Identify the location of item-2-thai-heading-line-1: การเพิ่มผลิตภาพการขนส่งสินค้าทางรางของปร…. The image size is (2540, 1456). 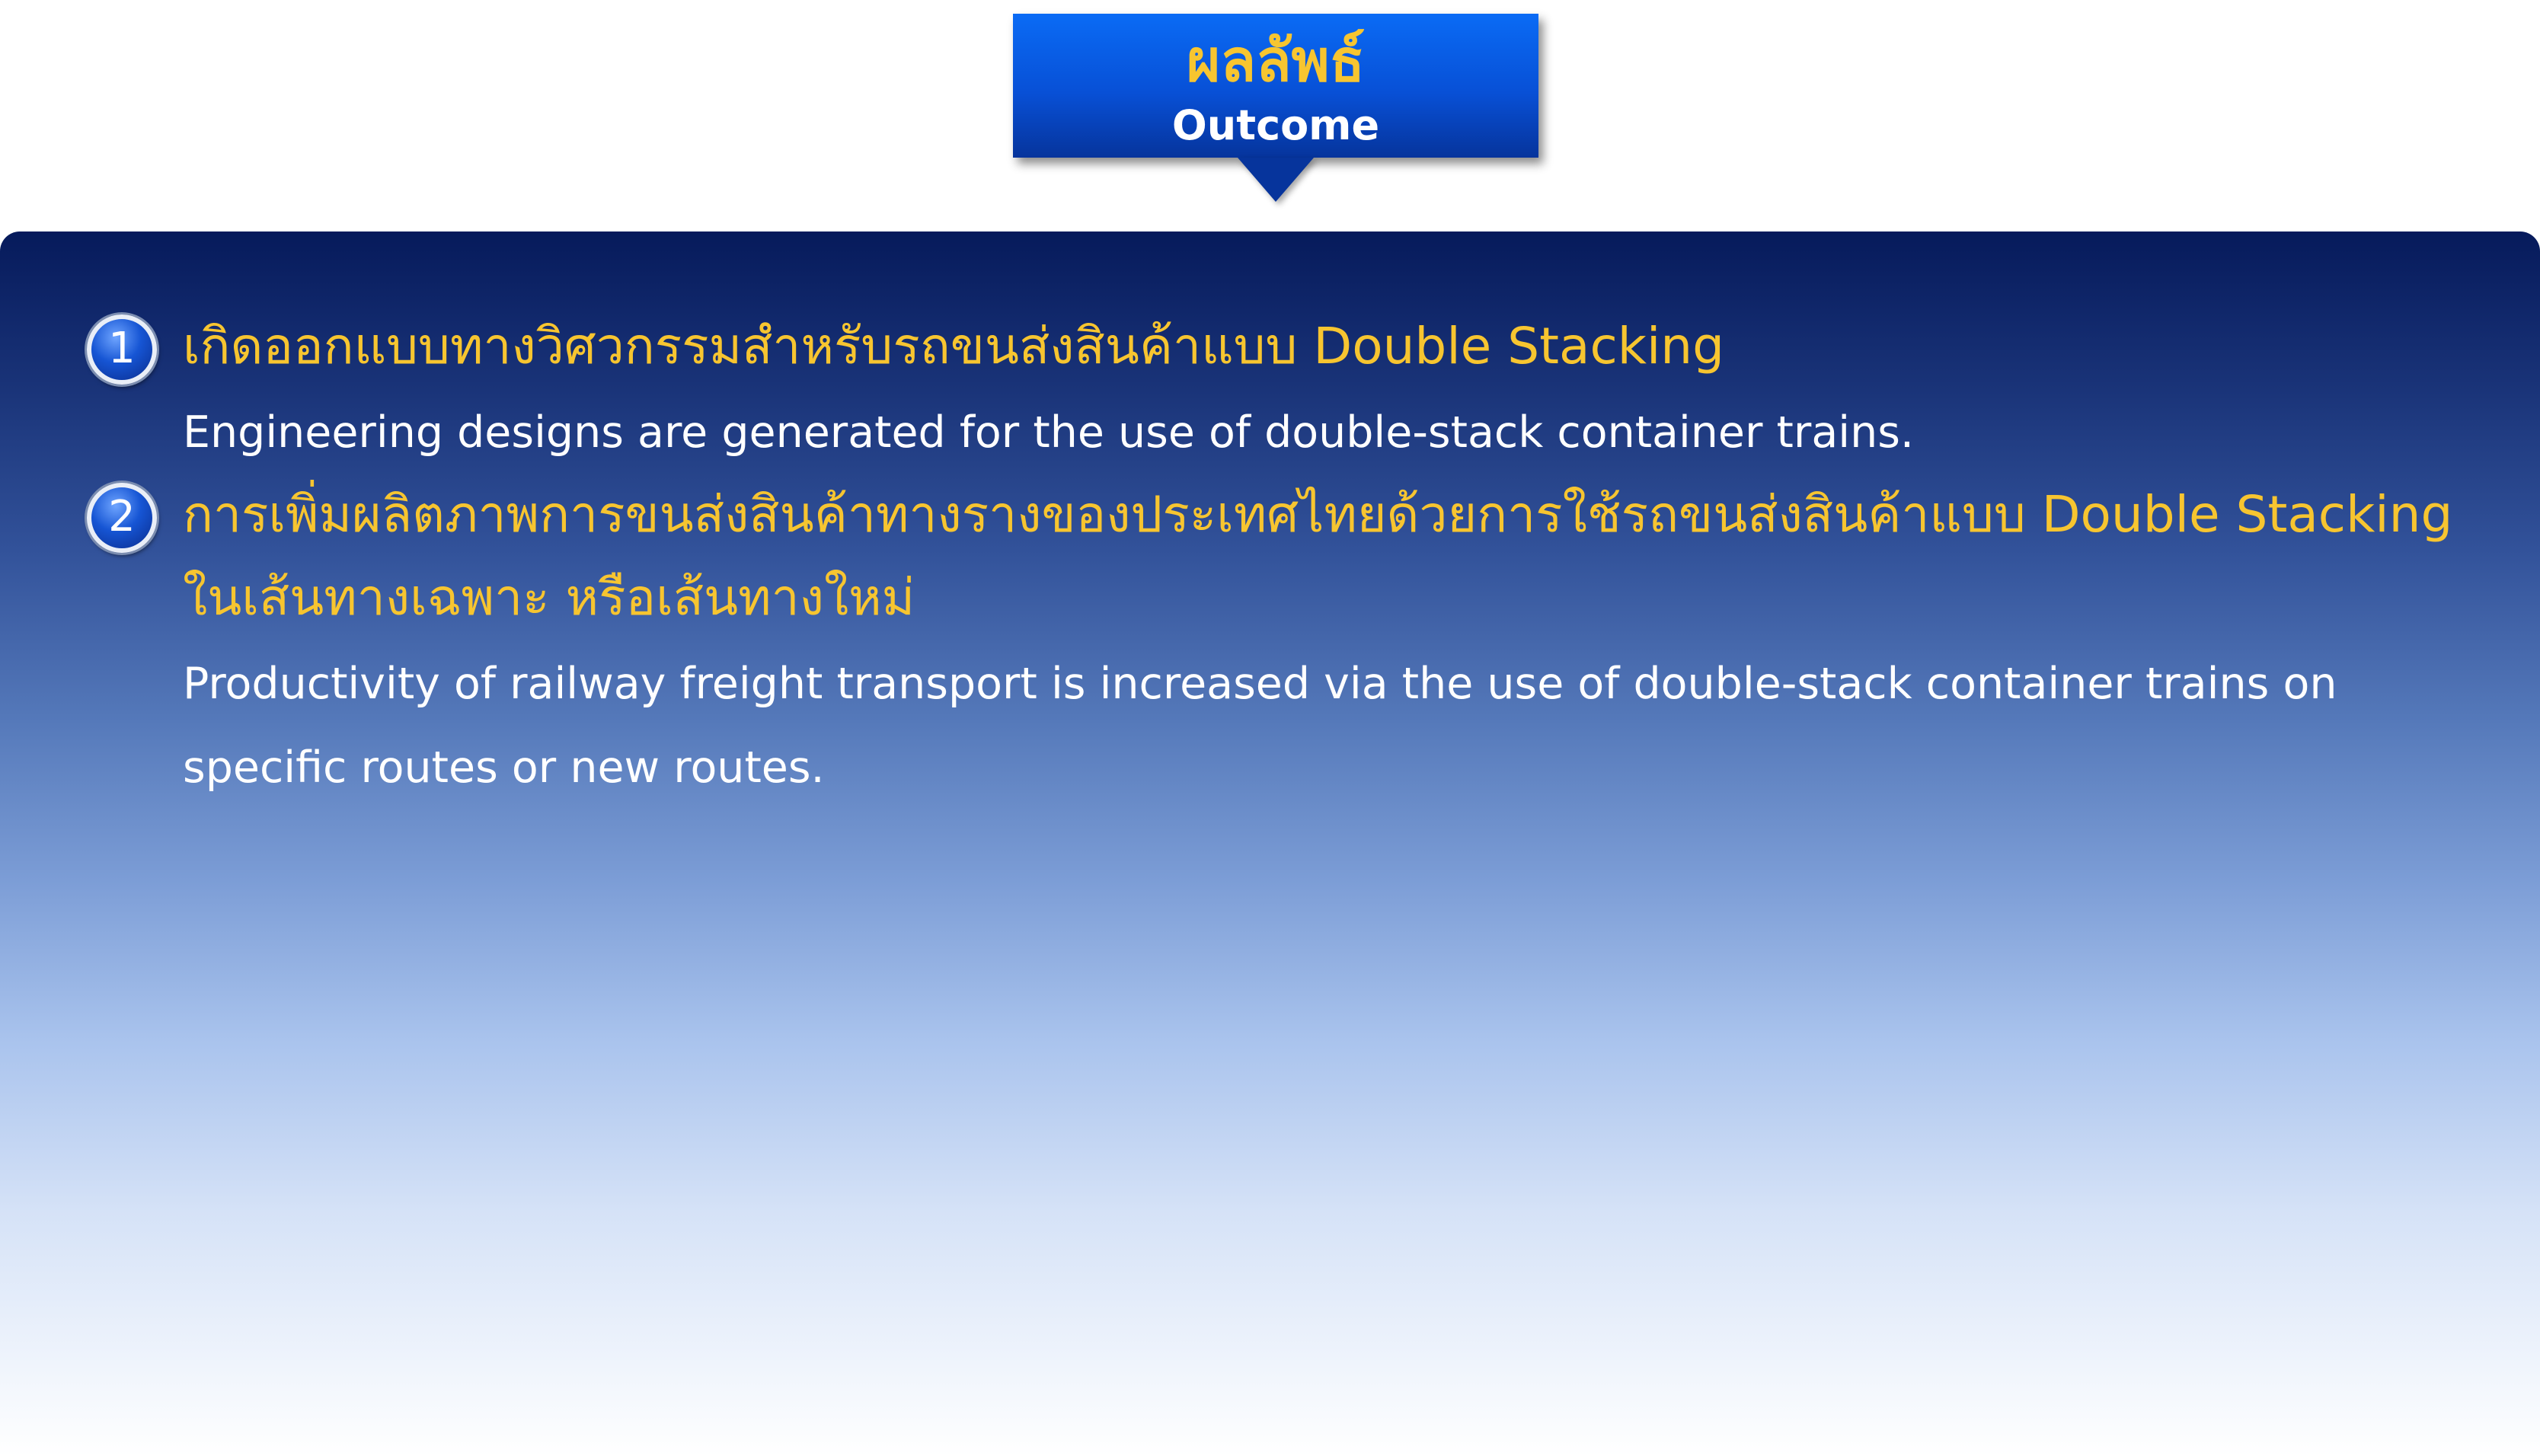
(1318, 514).